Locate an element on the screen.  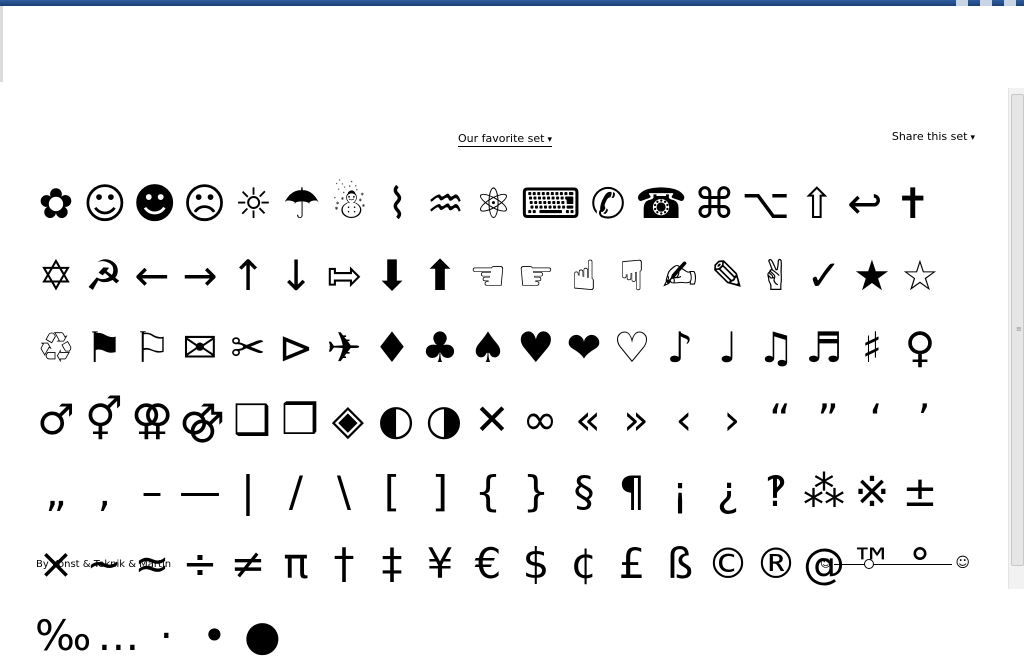
glyph-item: ⇰ is located at coordinates (344, 276).